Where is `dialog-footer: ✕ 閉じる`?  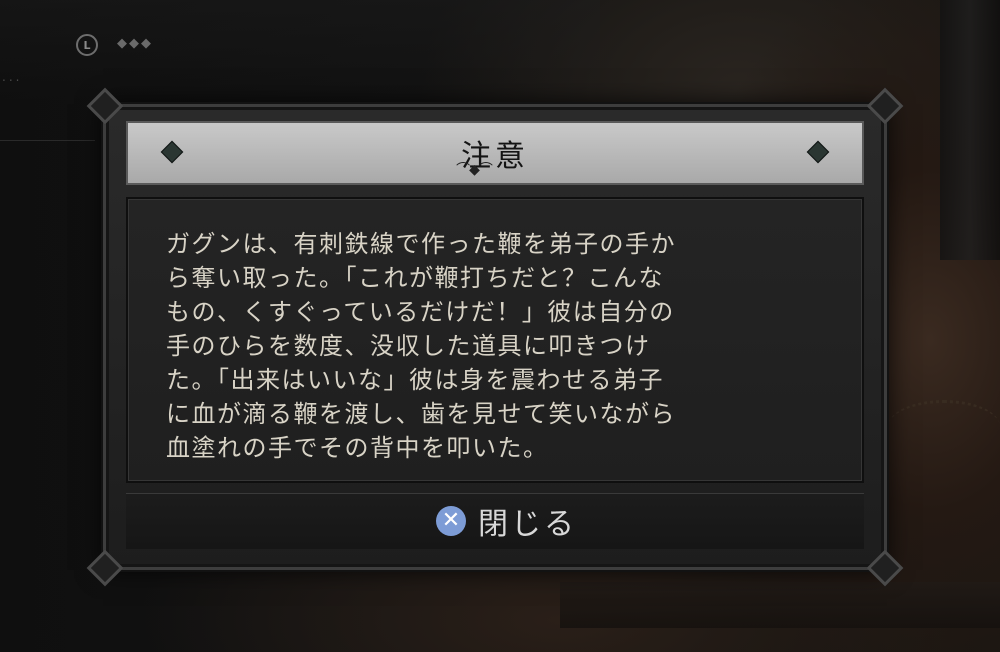
dialog-footer: ✕ 閉じる is located at coordinates (495, 521).